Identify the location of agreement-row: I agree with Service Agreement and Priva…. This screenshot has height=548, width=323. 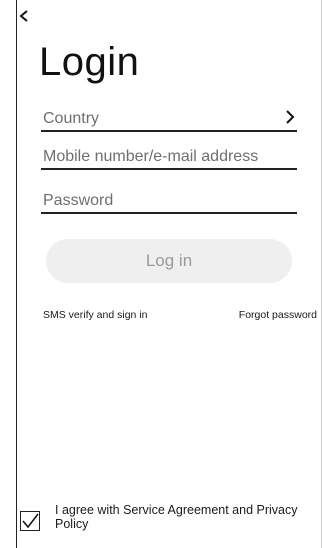
(170, 521).